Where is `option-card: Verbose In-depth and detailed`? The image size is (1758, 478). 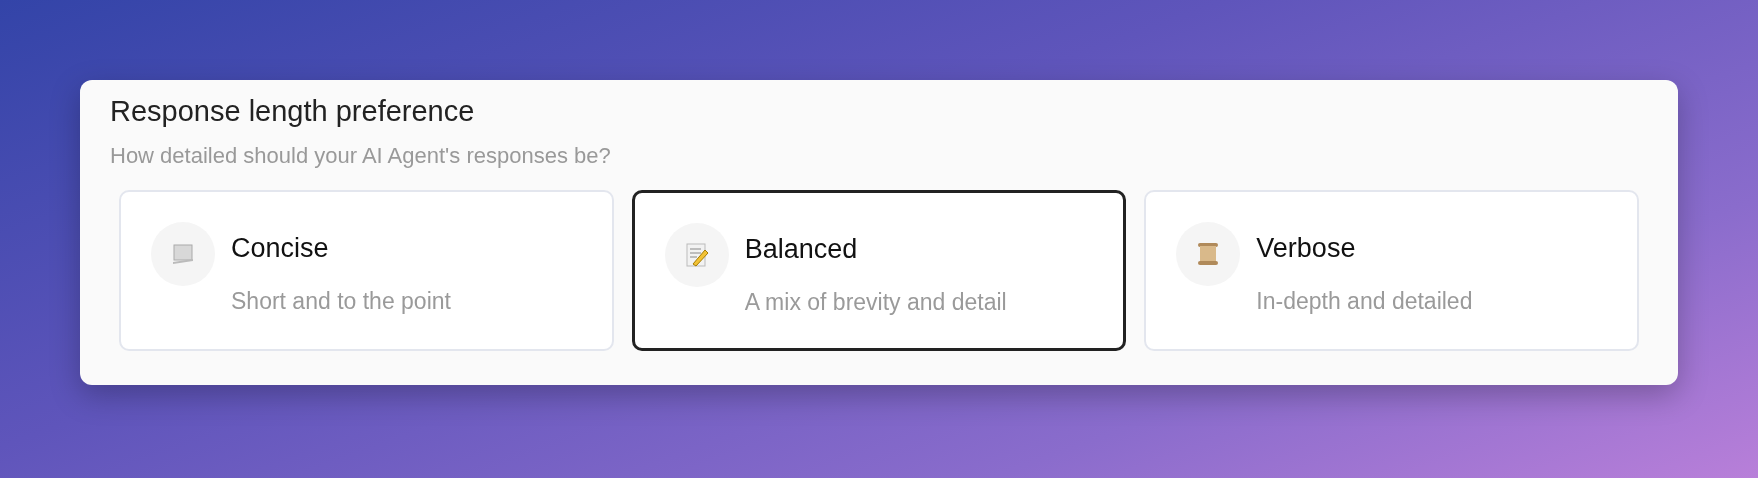 option-card: Verbose In-depth and detailed is located at coordinates (1391, 270).